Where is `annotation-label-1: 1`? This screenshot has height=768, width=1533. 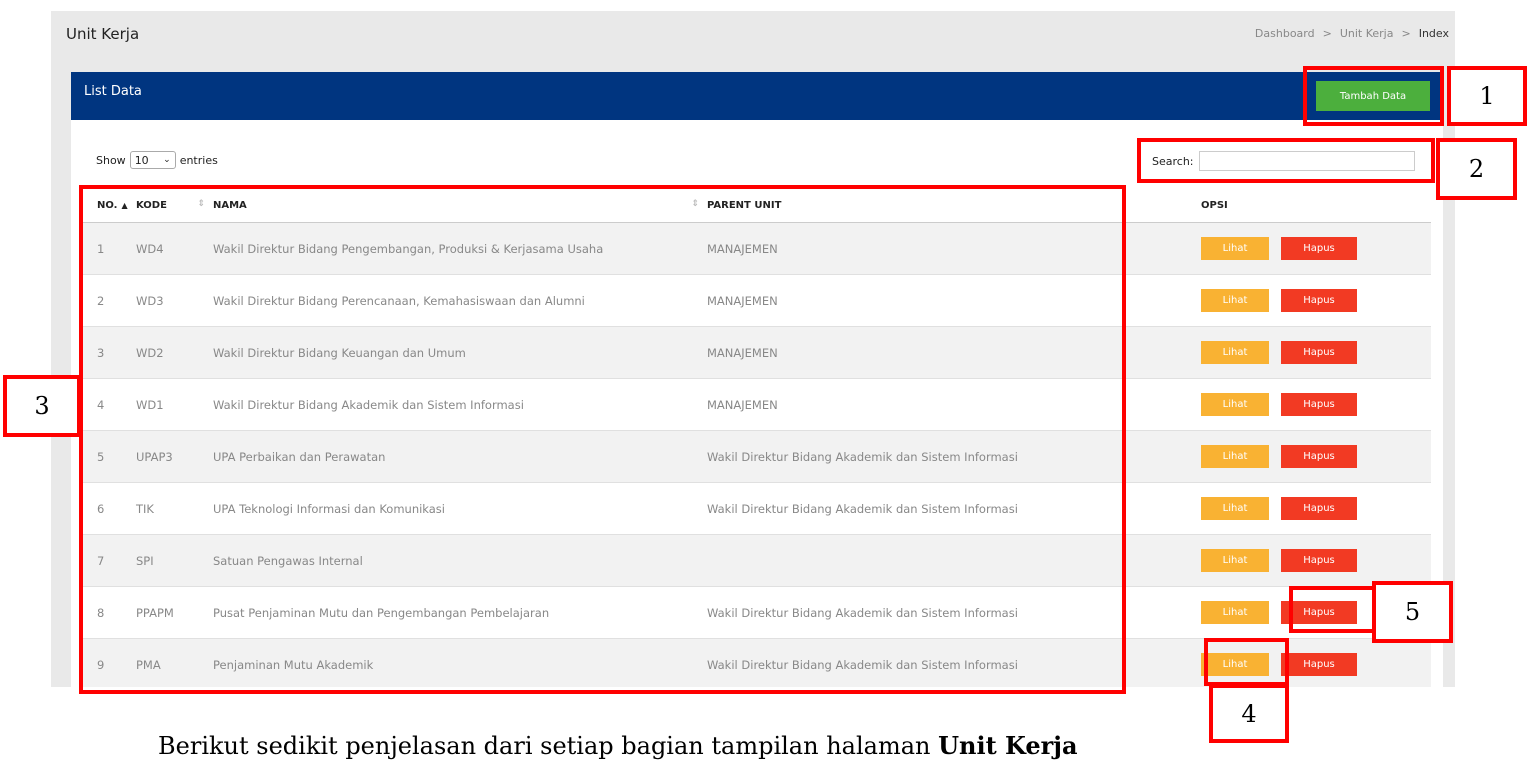 annotation-label-1: 1 is located at coordinates (1487, 96).